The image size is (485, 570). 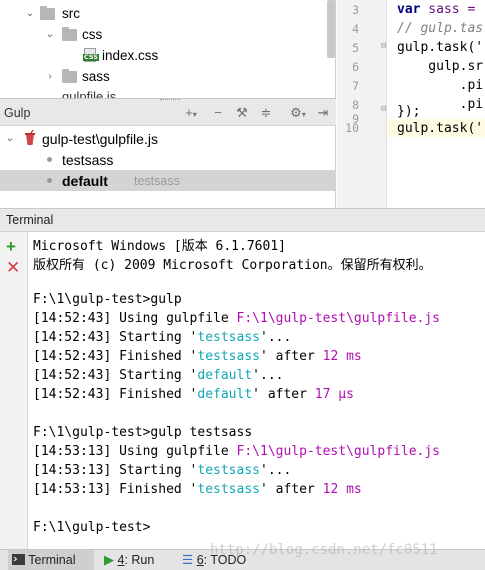 I want to click on chevron-right-icon: ›, so click(x=50, y=76).